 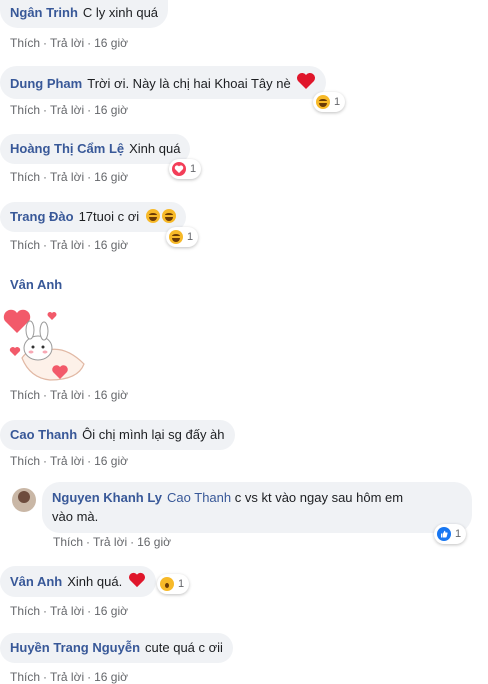 I want to click on wow-reaction-icon, so click(x=167, y=584).